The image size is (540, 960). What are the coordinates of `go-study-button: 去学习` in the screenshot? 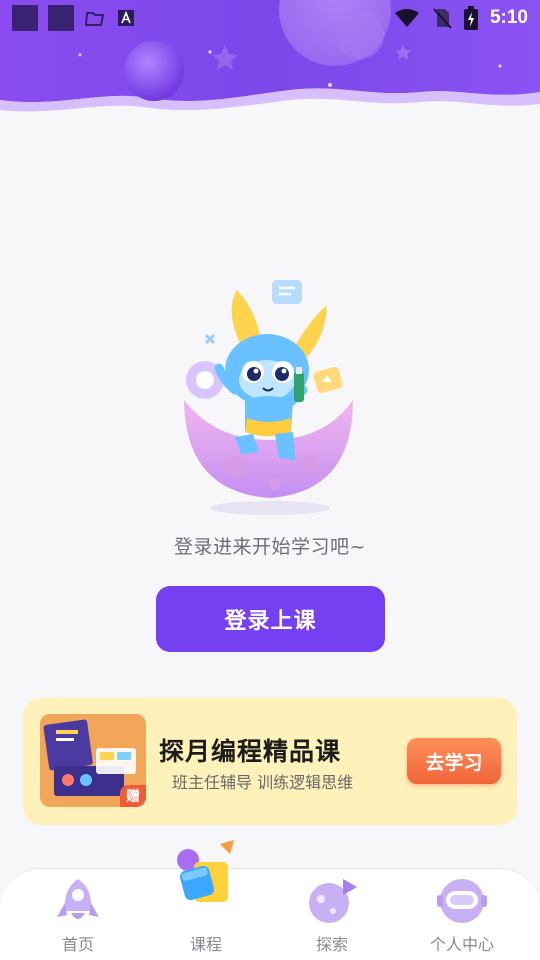 It's located at (454, 761).